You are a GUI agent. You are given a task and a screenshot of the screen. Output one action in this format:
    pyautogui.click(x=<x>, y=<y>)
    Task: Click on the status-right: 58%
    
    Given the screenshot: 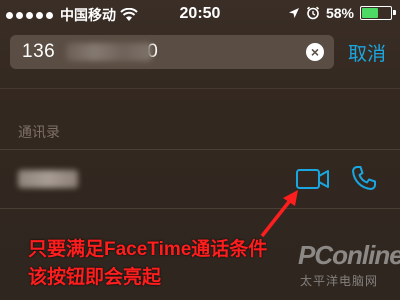 What is the action you would take?
    pyautogui.click(x=342, y=13)
    